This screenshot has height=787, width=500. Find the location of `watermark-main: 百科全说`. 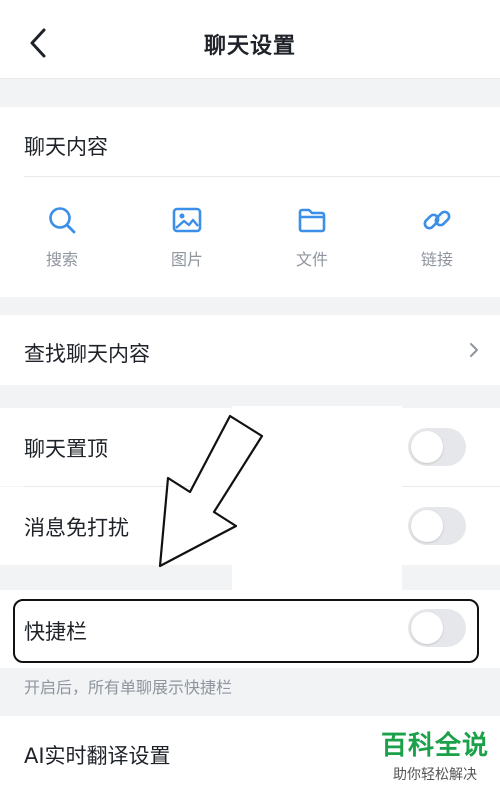

watermark-main: 百科全说 is located at coordinates (434, 746).